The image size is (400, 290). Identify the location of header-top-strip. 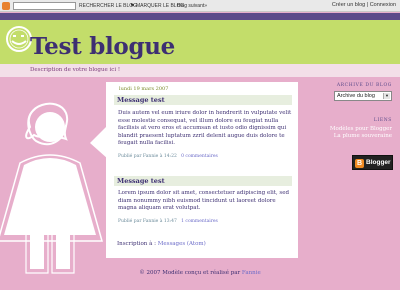
(200, 16).